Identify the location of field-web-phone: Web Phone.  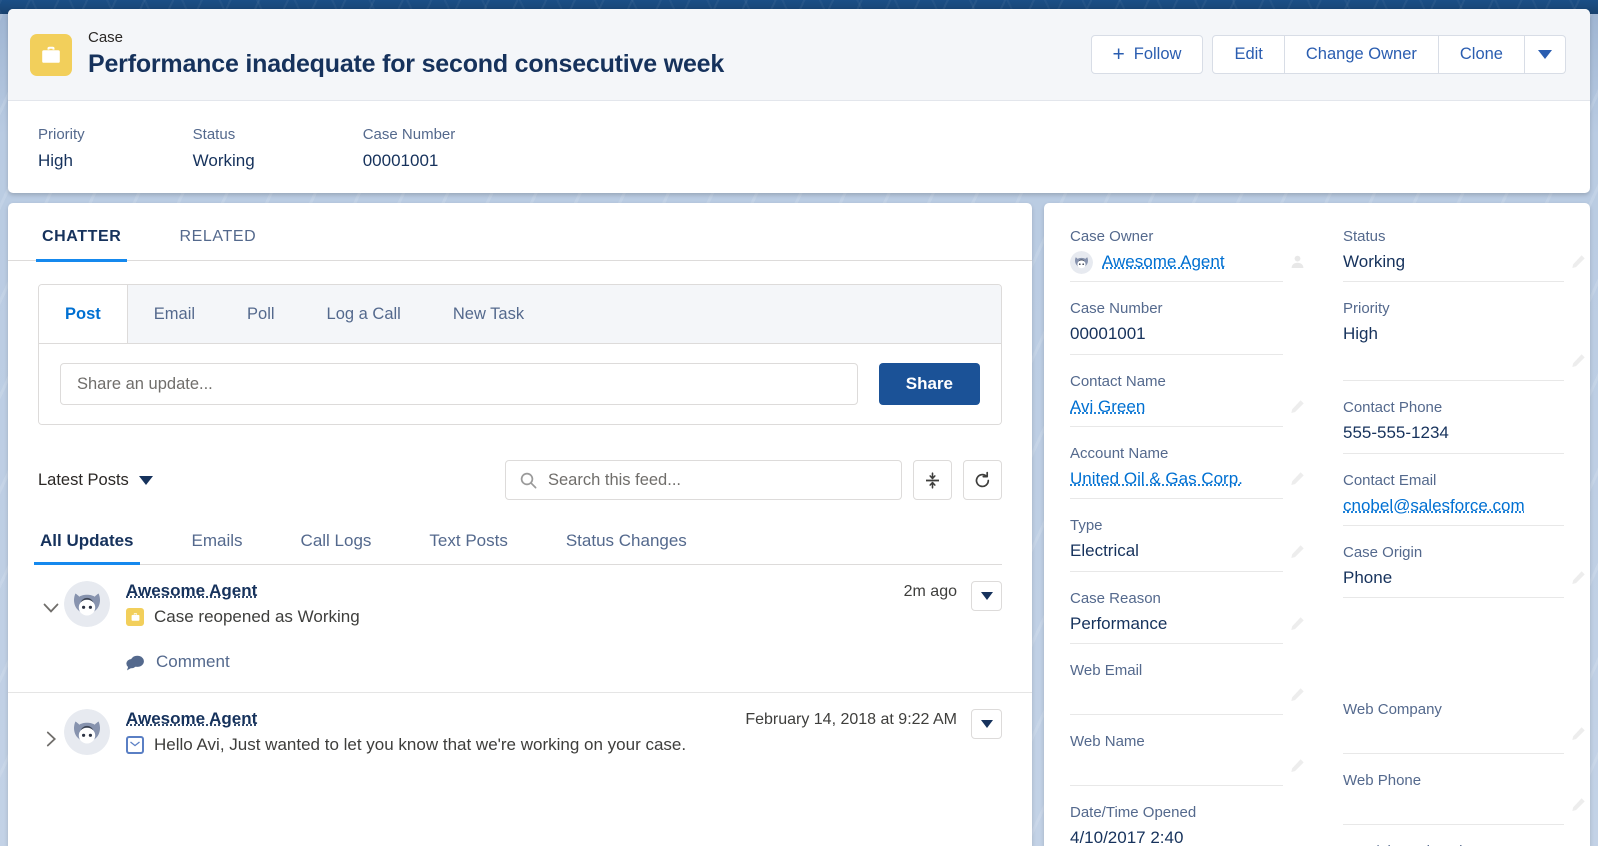
(1464, 797).